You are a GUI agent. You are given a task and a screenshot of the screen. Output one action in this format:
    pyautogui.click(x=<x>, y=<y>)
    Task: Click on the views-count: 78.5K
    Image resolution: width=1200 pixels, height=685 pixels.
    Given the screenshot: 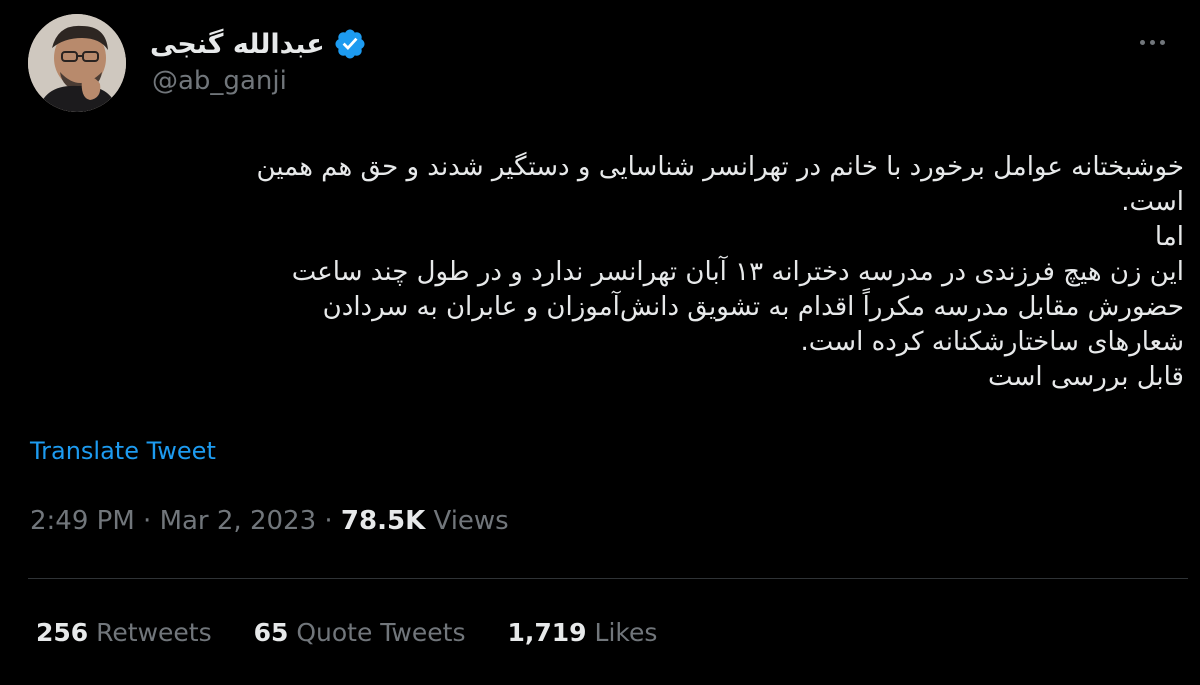 What is the action you would take?
    pyautogui.click(x=383, y=521)
    